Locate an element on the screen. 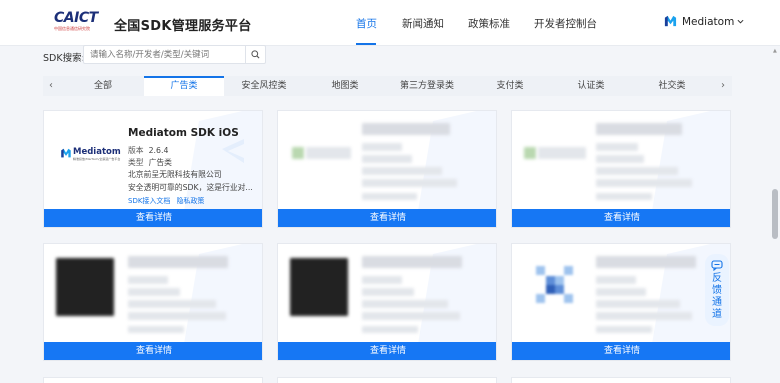  logo-main-text: CAICT is located at coordinates (76, 18).